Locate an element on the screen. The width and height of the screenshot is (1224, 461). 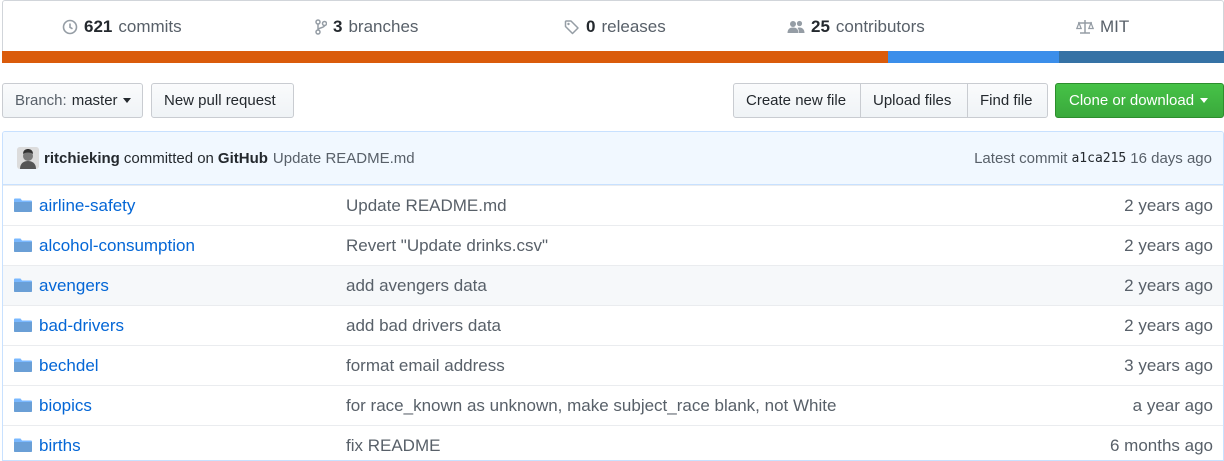
file-name-link: alcohol-consumption is located at coordinates (117, 246).